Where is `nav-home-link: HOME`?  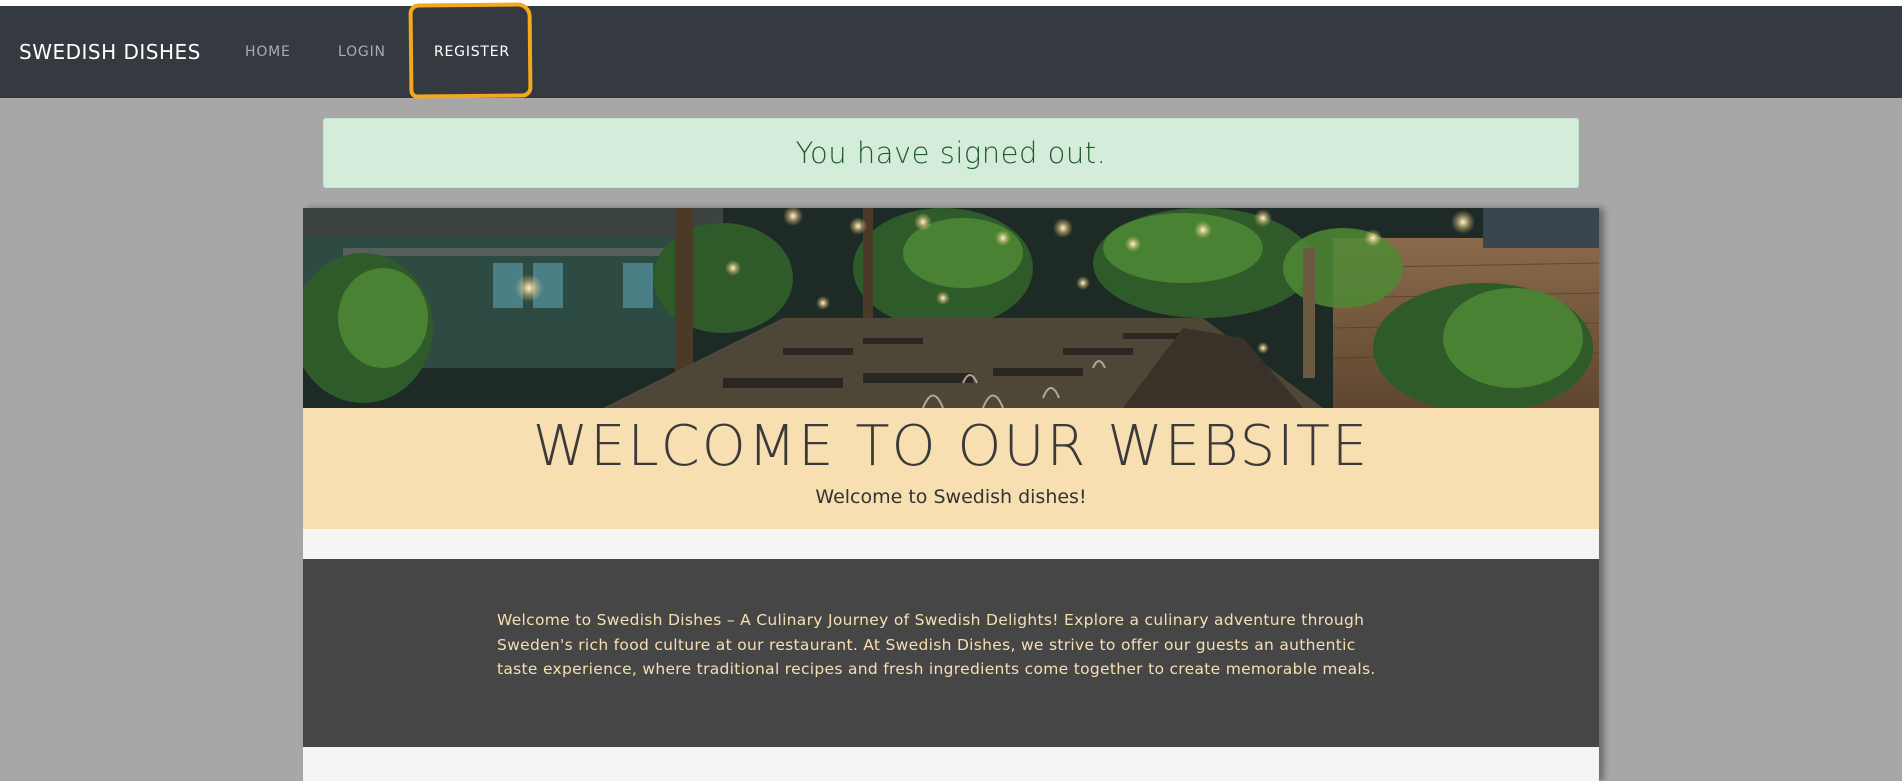
nav-home-link: HOME is located at coordinates (268, 52).